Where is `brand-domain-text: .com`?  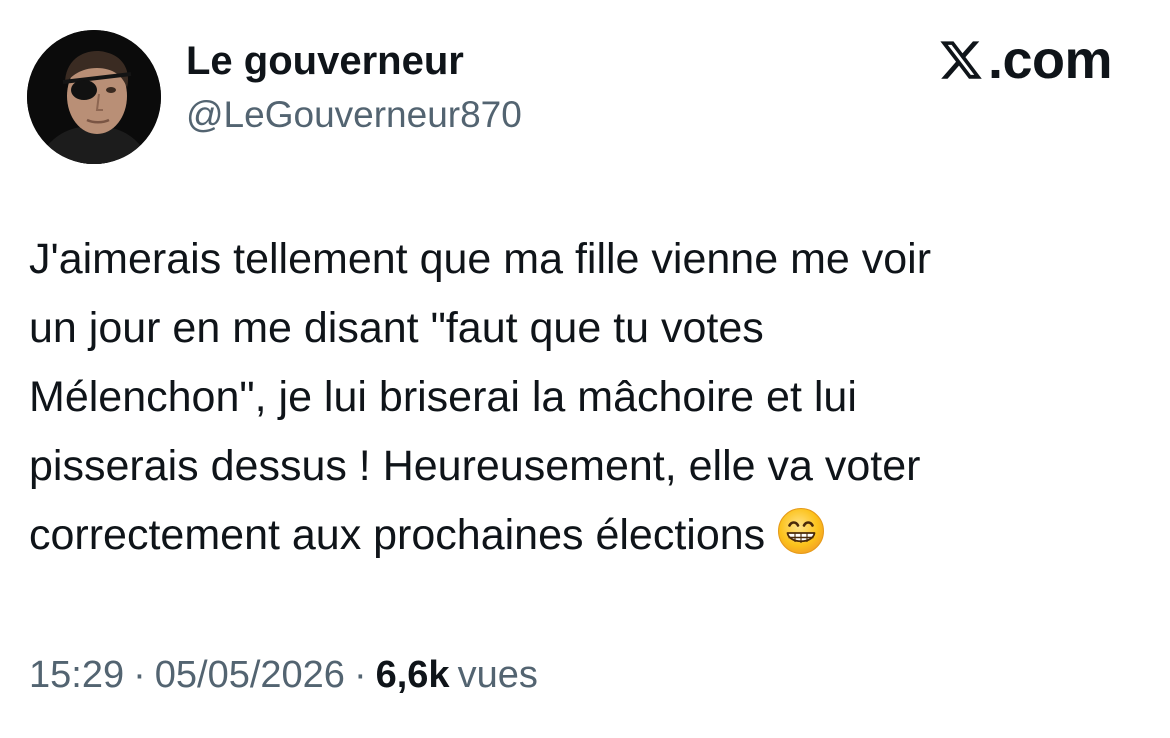 brand-domain-text: .com is located at coordinates (1050, 60).